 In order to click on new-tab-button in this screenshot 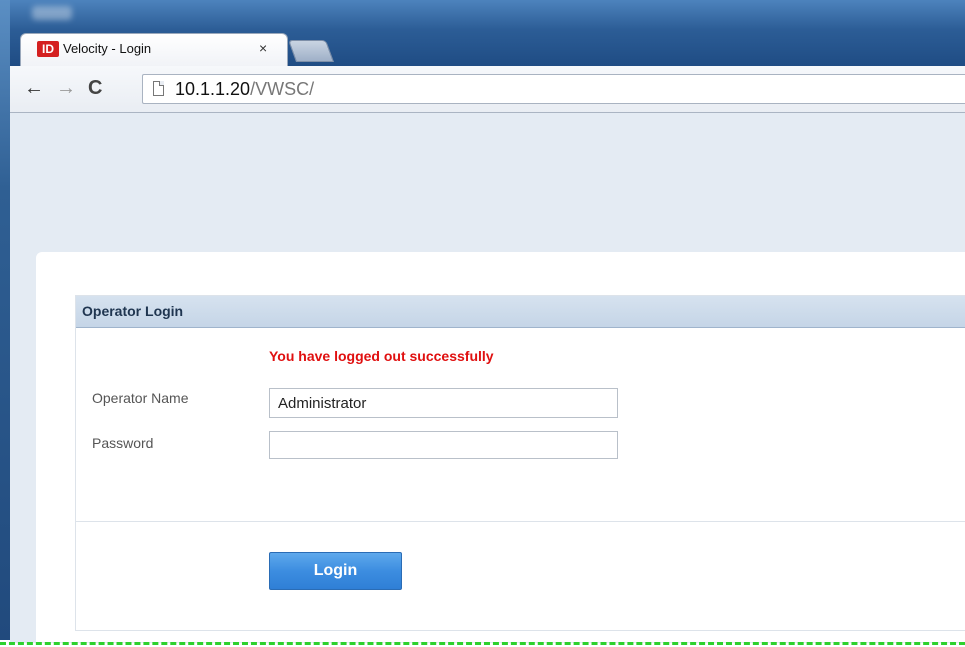, I will do `click(311, 51)`.